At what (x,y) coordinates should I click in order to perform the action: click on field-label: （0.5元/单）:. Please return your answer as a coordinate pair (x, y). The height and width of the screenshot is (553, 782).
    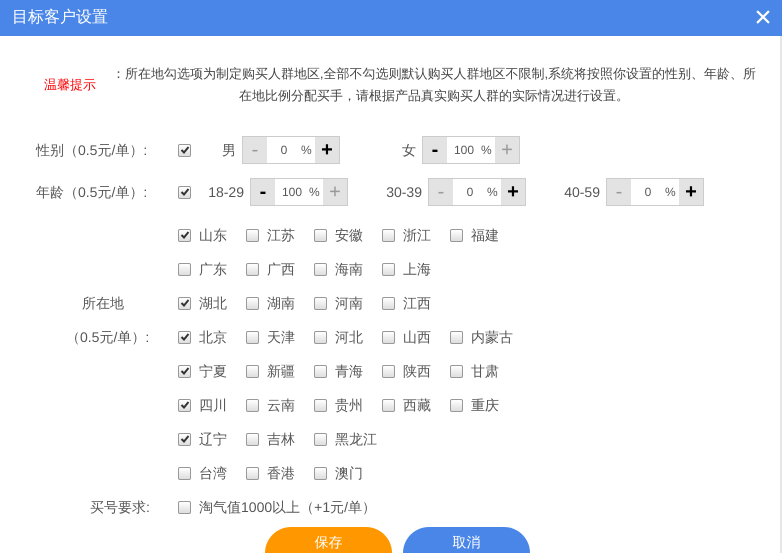
    Looking at the image, I should click on (108, 336).